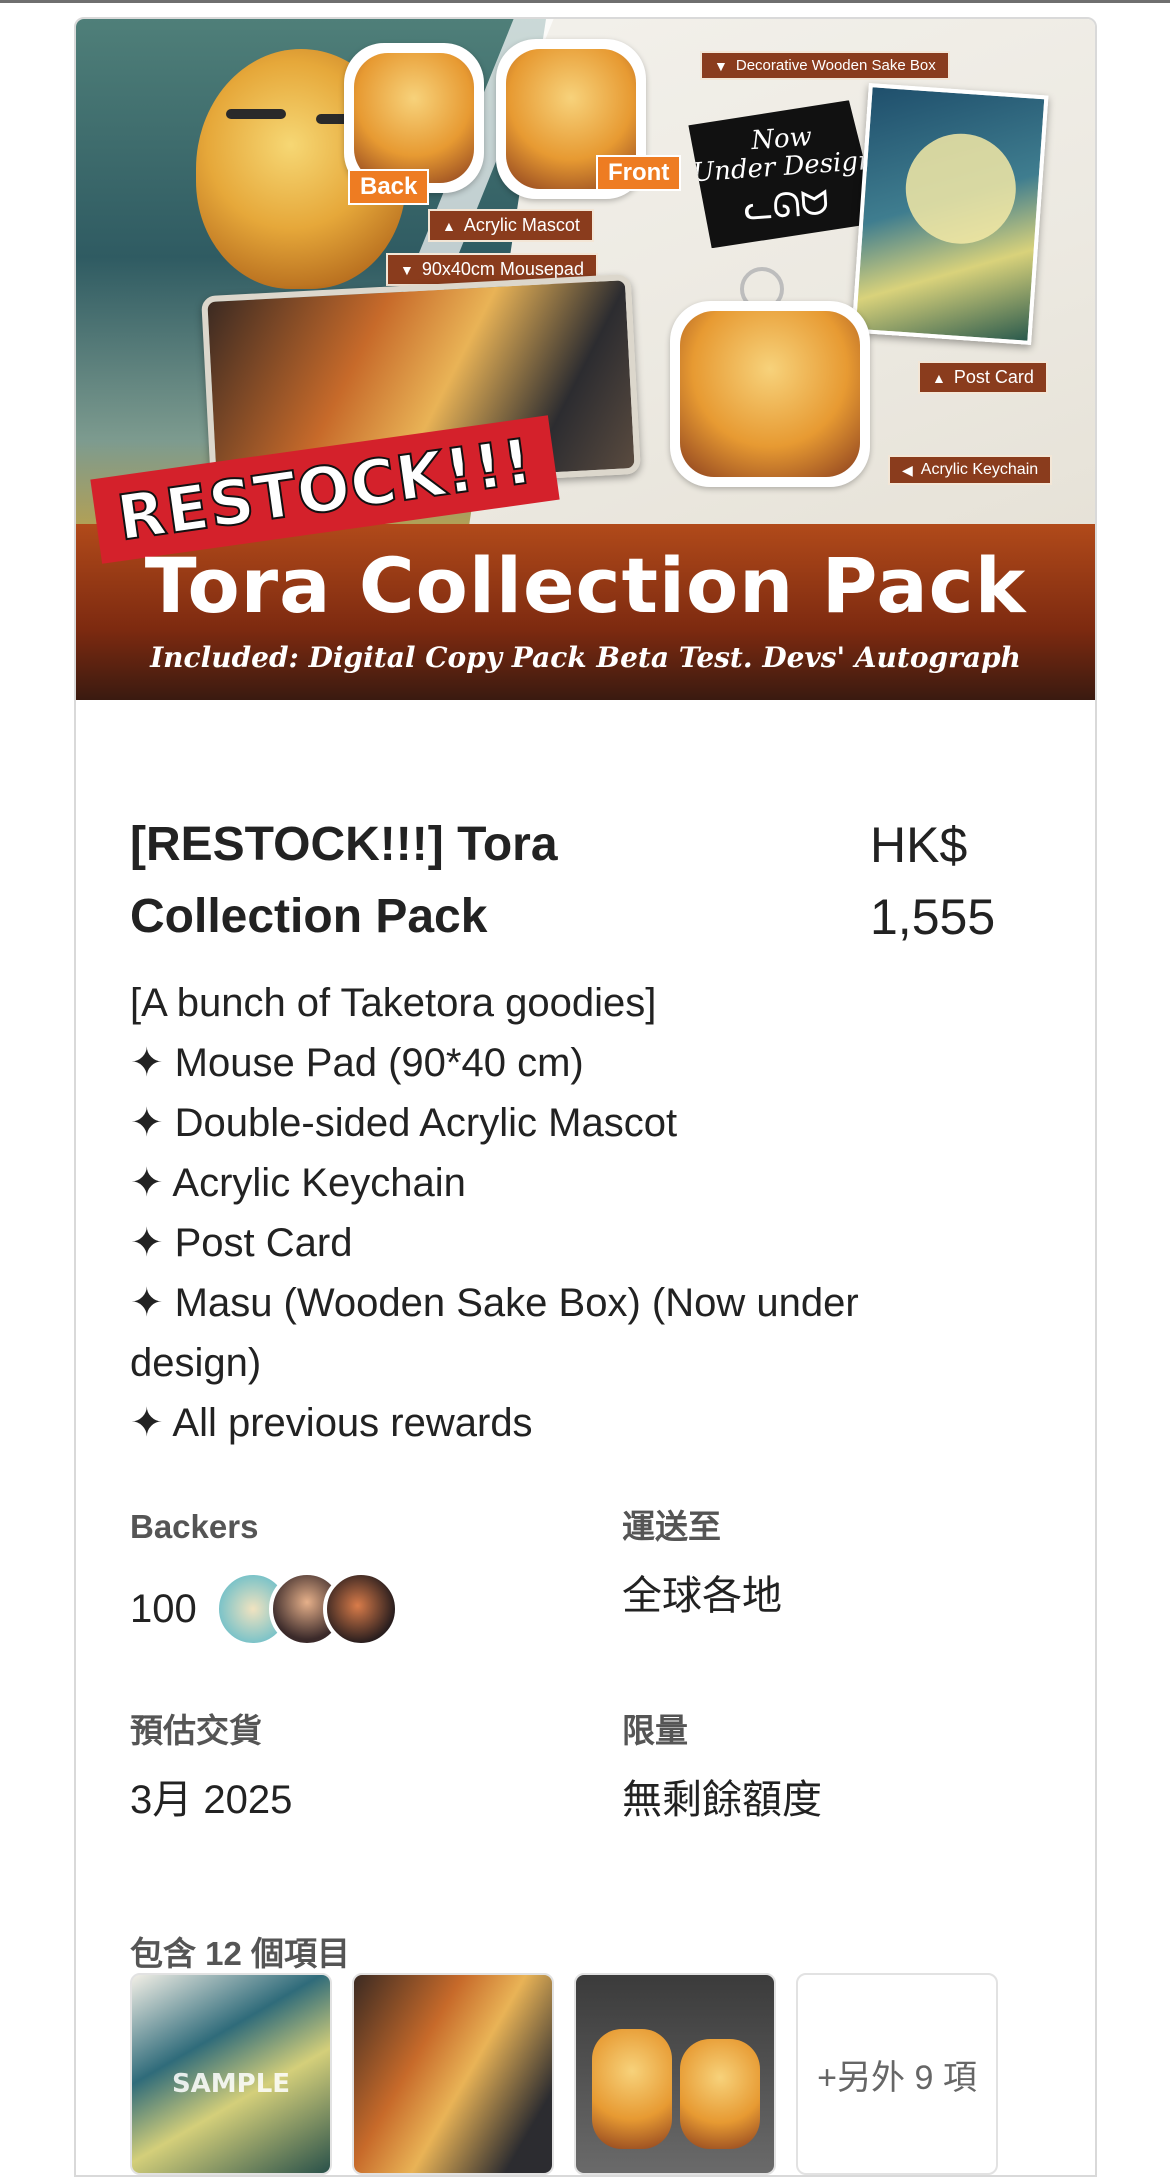  Describe the element at coordinates (340, 1768) in the screenshot. I see `delivery-info: 預估交貨 3月 2025` at that location.